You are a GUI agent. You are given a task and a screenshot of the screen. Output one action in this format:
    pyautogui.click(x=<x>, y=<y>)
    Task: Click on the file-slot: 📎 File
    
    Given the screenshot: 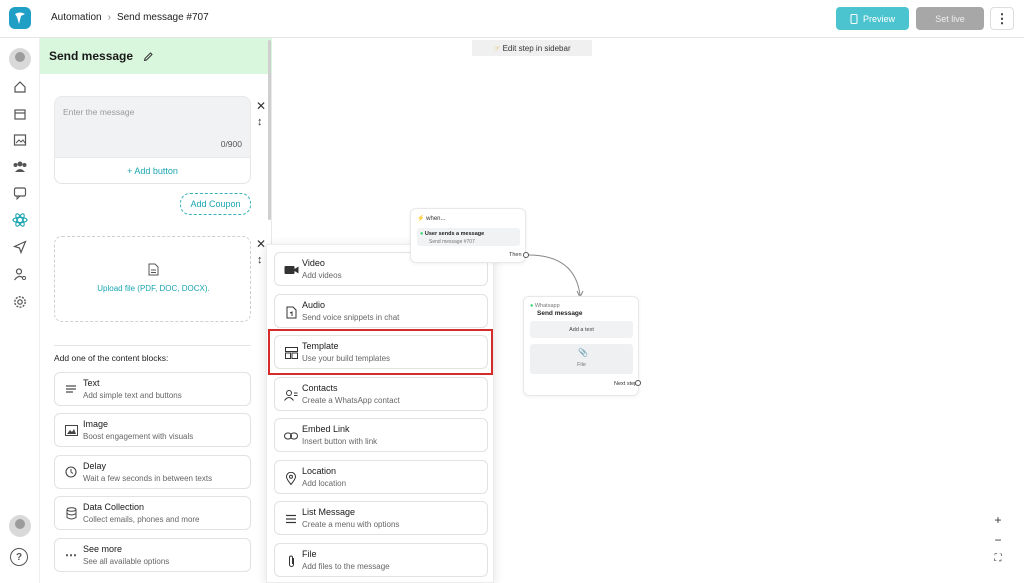 What is the action you would take?
    pyautogui.click(x=581, y=359)
    